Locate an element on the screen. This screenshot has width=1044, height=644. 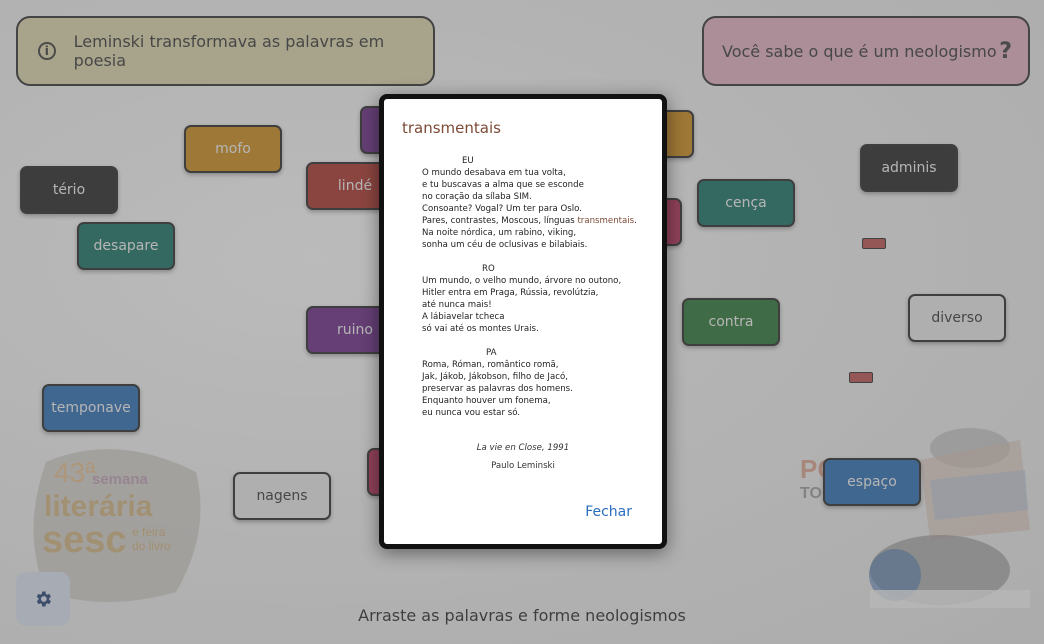
poem-line: Na noite nórdica, um rabino, viking, is located at coordinates (499, 233).